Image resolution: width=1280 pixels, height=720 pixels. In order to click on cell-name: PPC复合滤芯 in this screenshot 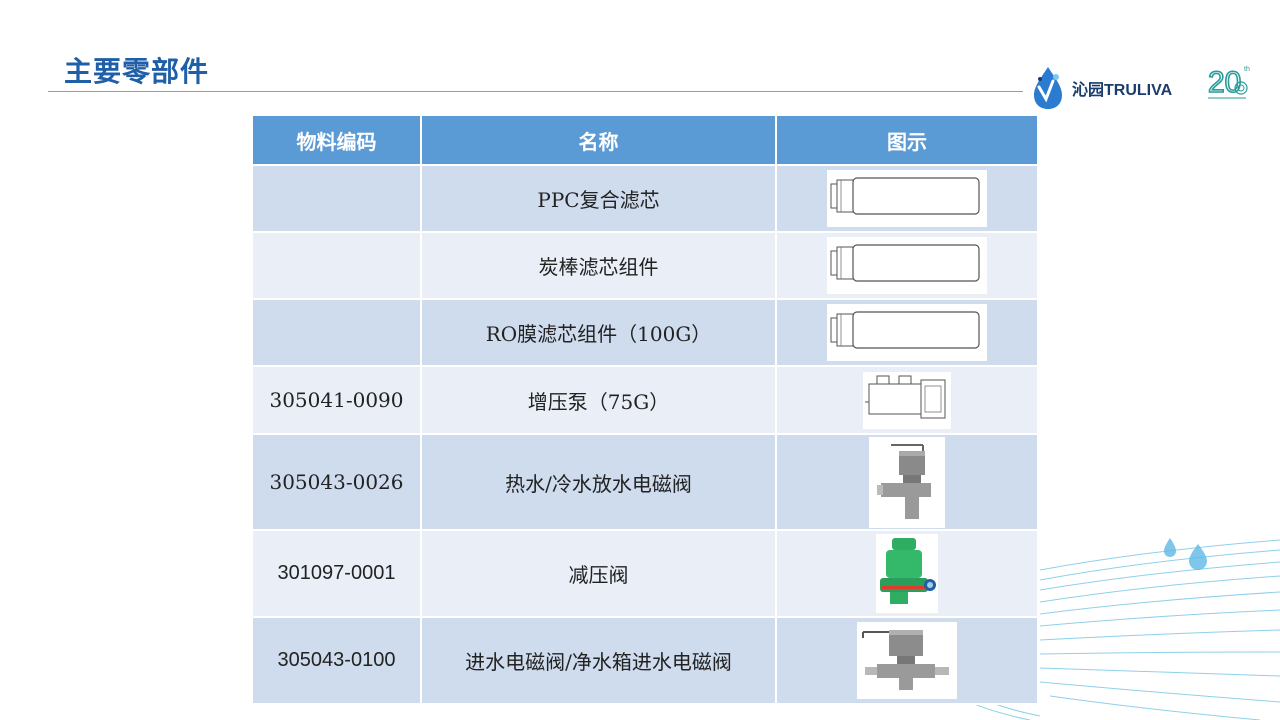, I will do `click(599, 199)`.